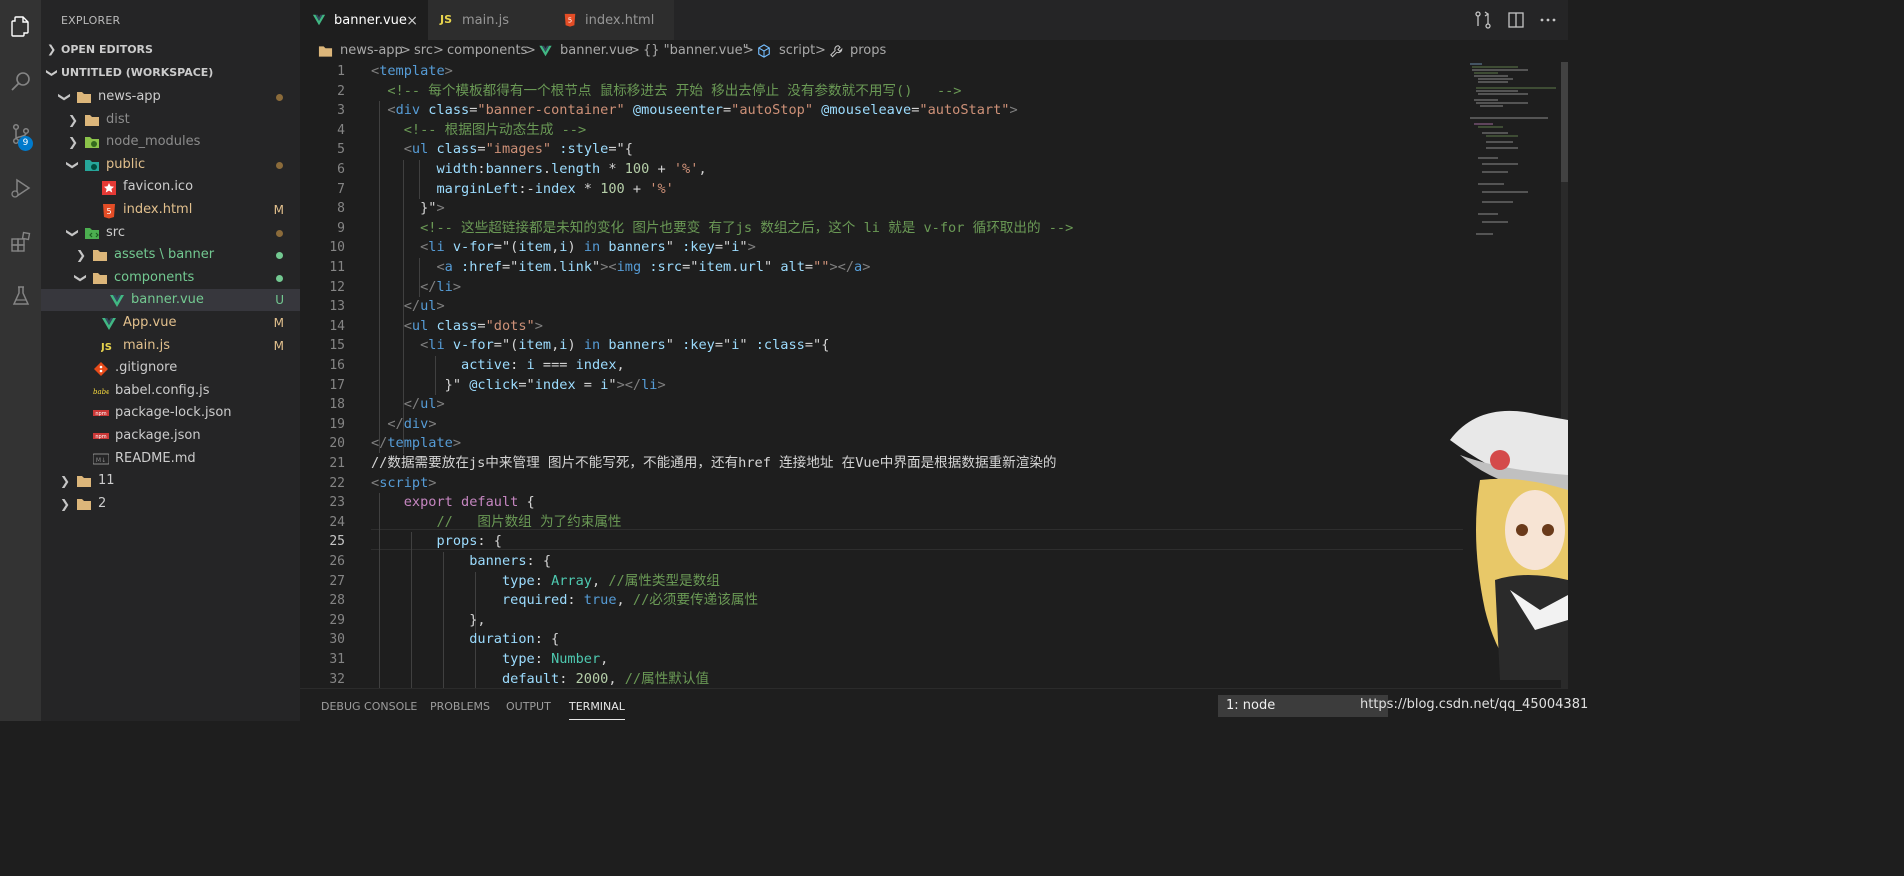 This screenshot has height=876, width=1904. What do you see at coordinates (465, 678) in the screenshot?
I see `code-token: default` at bounding box center [465, 678].